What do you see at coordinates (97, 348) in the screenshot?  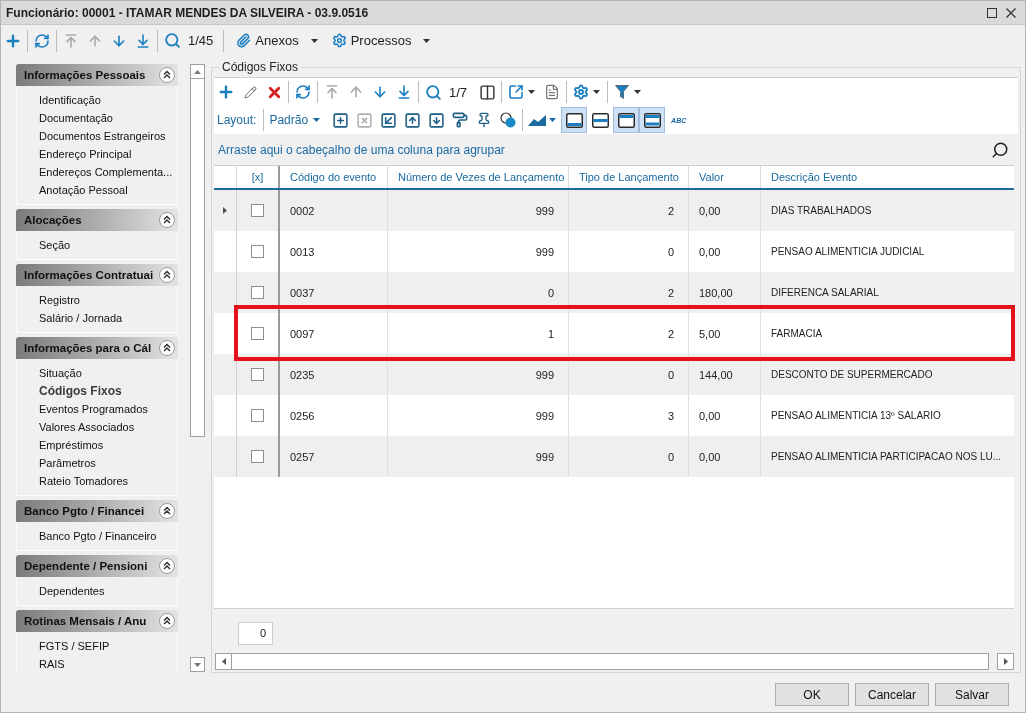 I see `group-header: Informações para o Cál` at bounding box center [97, 348].